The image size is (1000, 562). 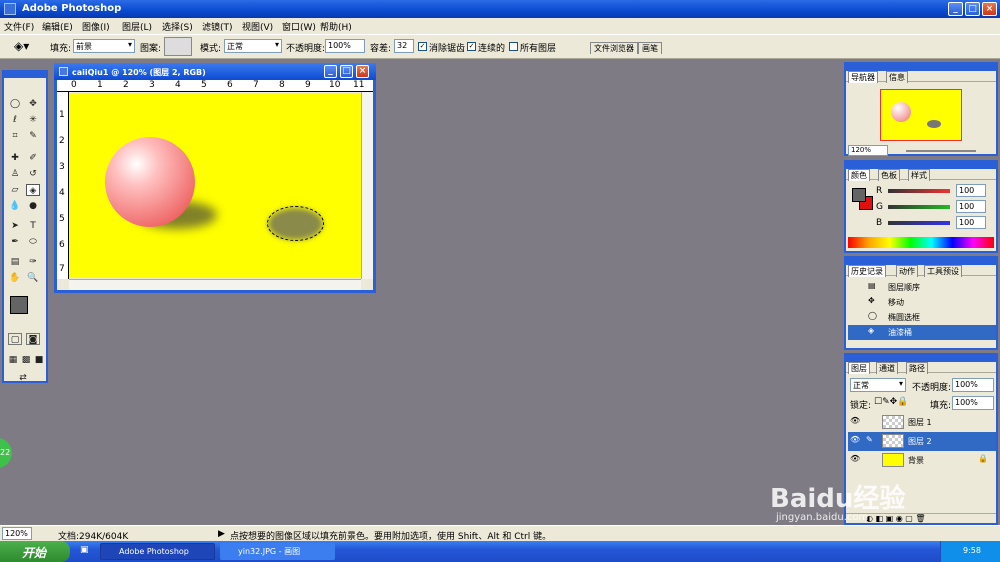 I want to click on marquee-tool-icon: ◯, so click(x=15, y=104).